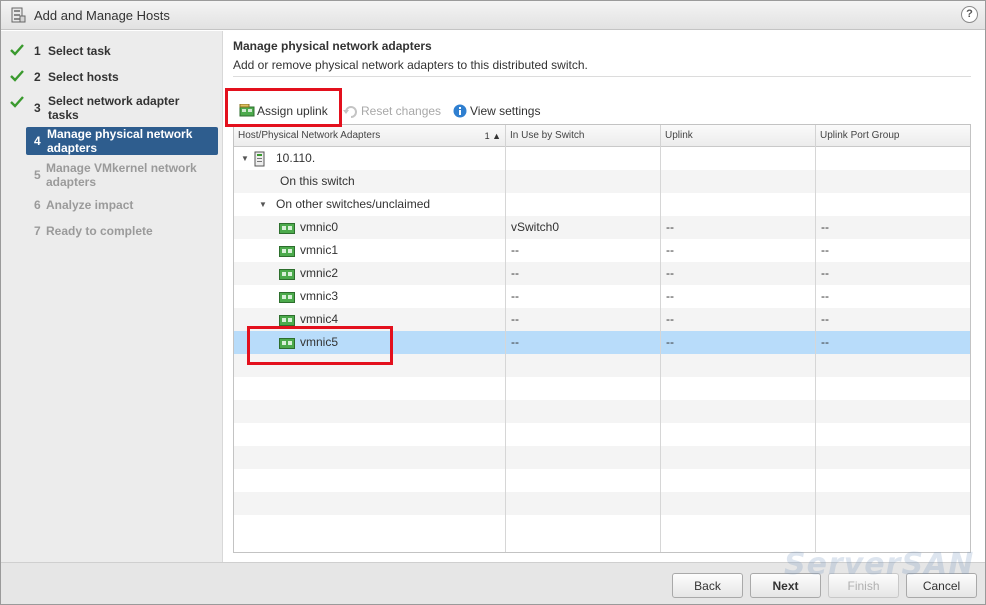 The width and height of the screenshot is (986, 605). What do you see at coordinates (707, 585) in the screenshot?
I see `back-button: Back` at bounding box center [707, 585].